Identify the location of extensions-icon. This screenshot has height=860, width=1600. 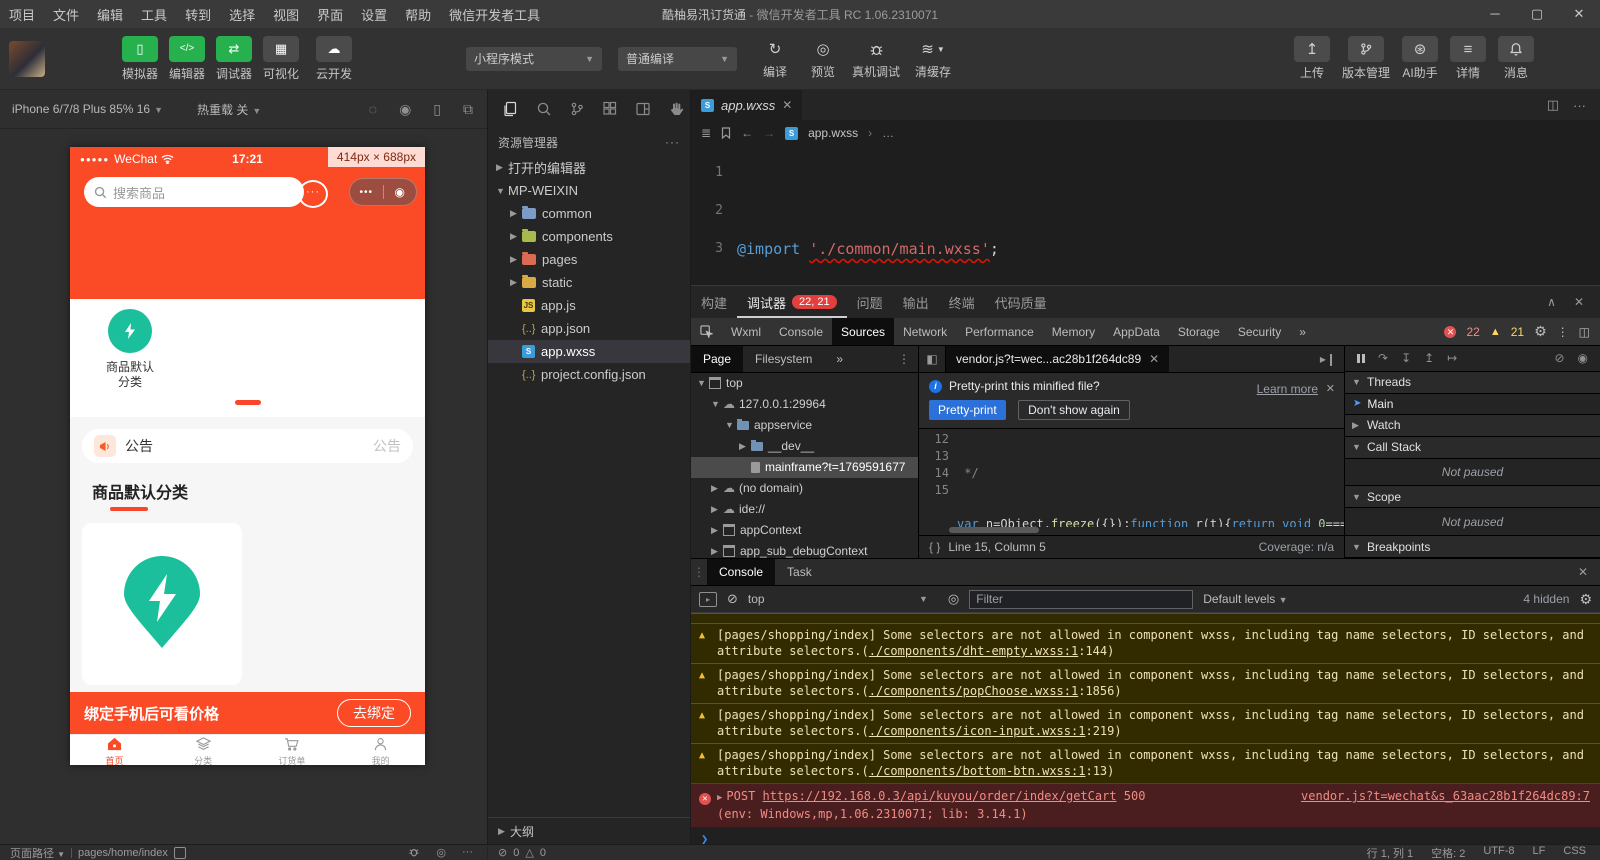
(610, 109).